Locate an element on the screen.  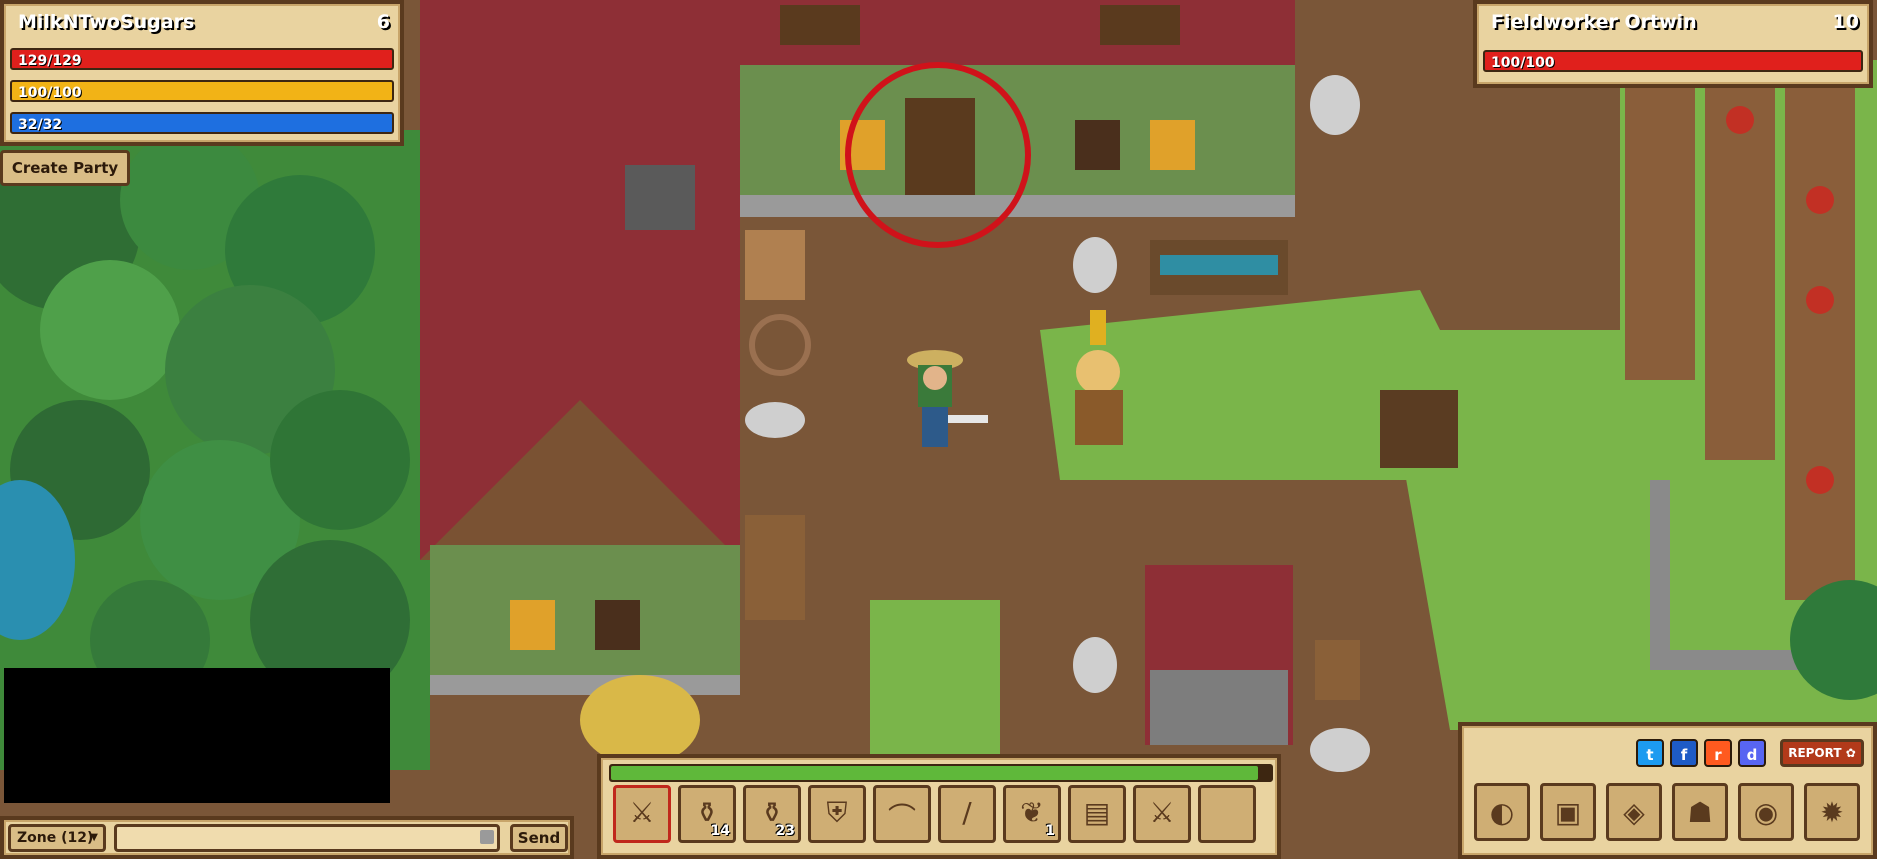
target-level: 10 is located at coordinates (1845, 22).